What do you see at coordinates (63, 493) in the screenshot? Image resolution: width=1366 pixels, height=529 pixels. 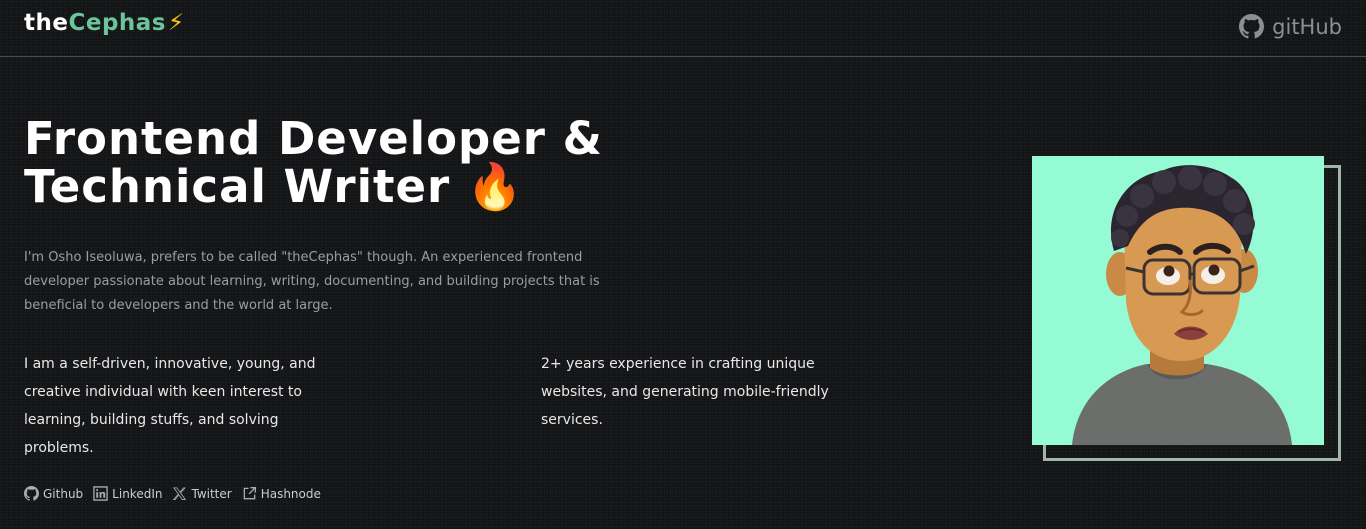 I see `social-label-github: Github` at bounding box center [63, 493].